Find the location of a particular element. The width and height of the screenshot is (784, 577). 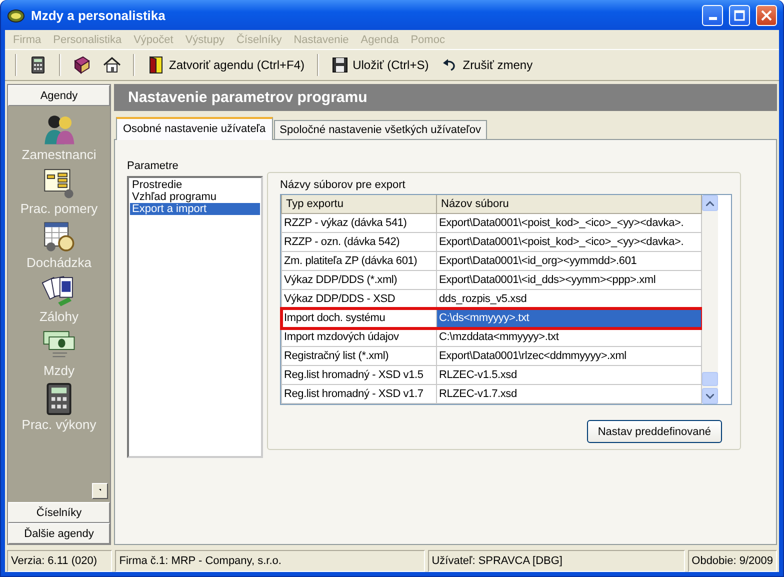

table-cell: Import mzdových údajov is located at coordinates (359, 337).